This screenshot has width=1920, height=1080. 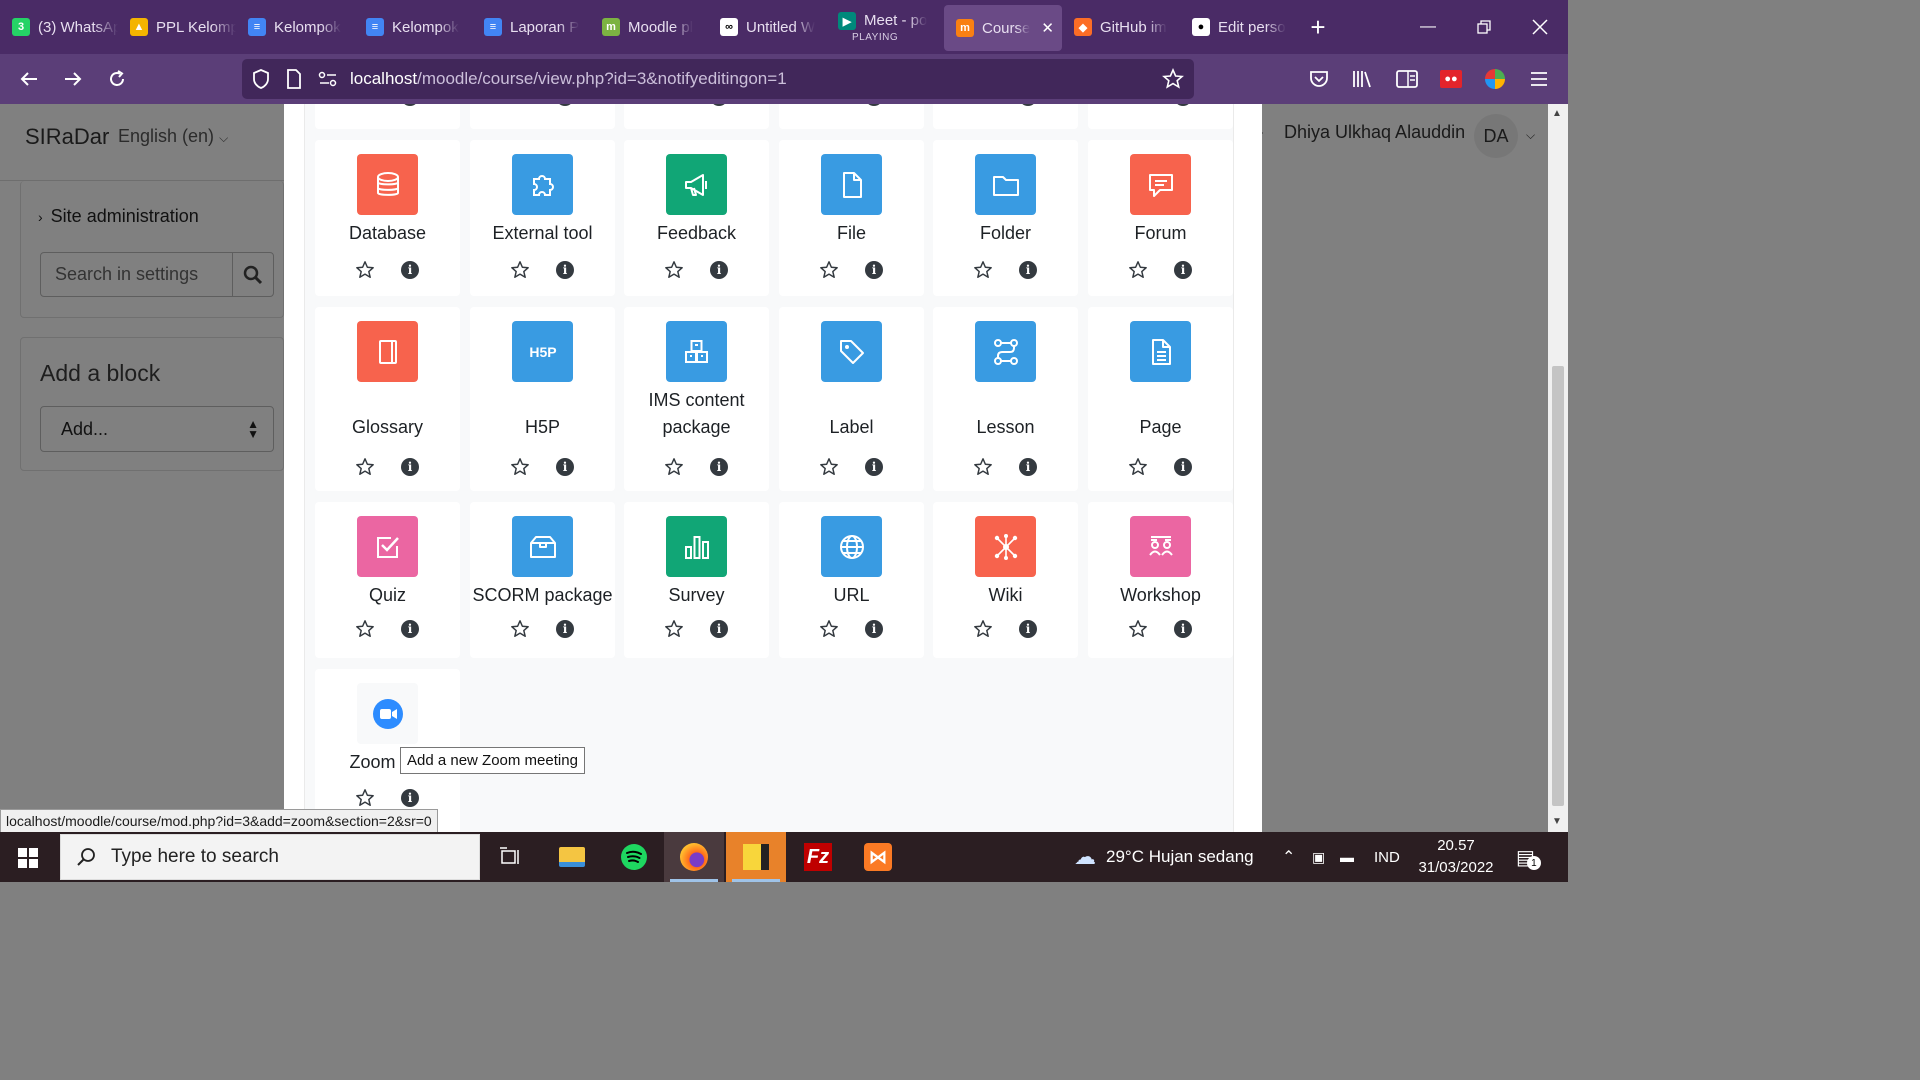 What do you see at coordinates (1047, 28) in the screenshot?
I see `close-tab-icon: ✕` at bounding box center [1047, 28].